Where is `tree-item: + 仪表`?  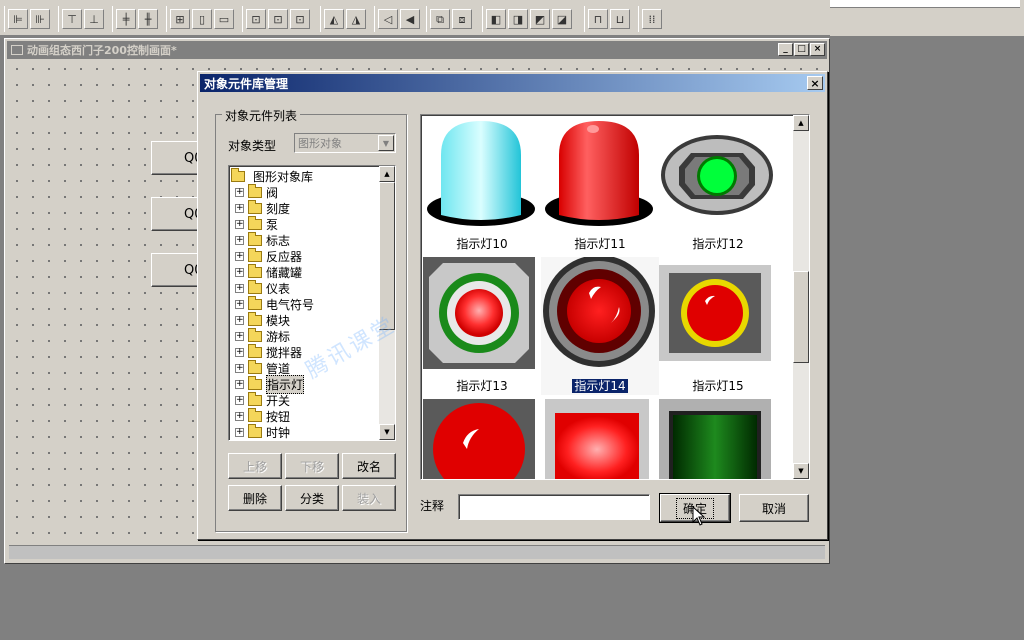 tree-item: + 仪表 is located at coordinates (262, 287).